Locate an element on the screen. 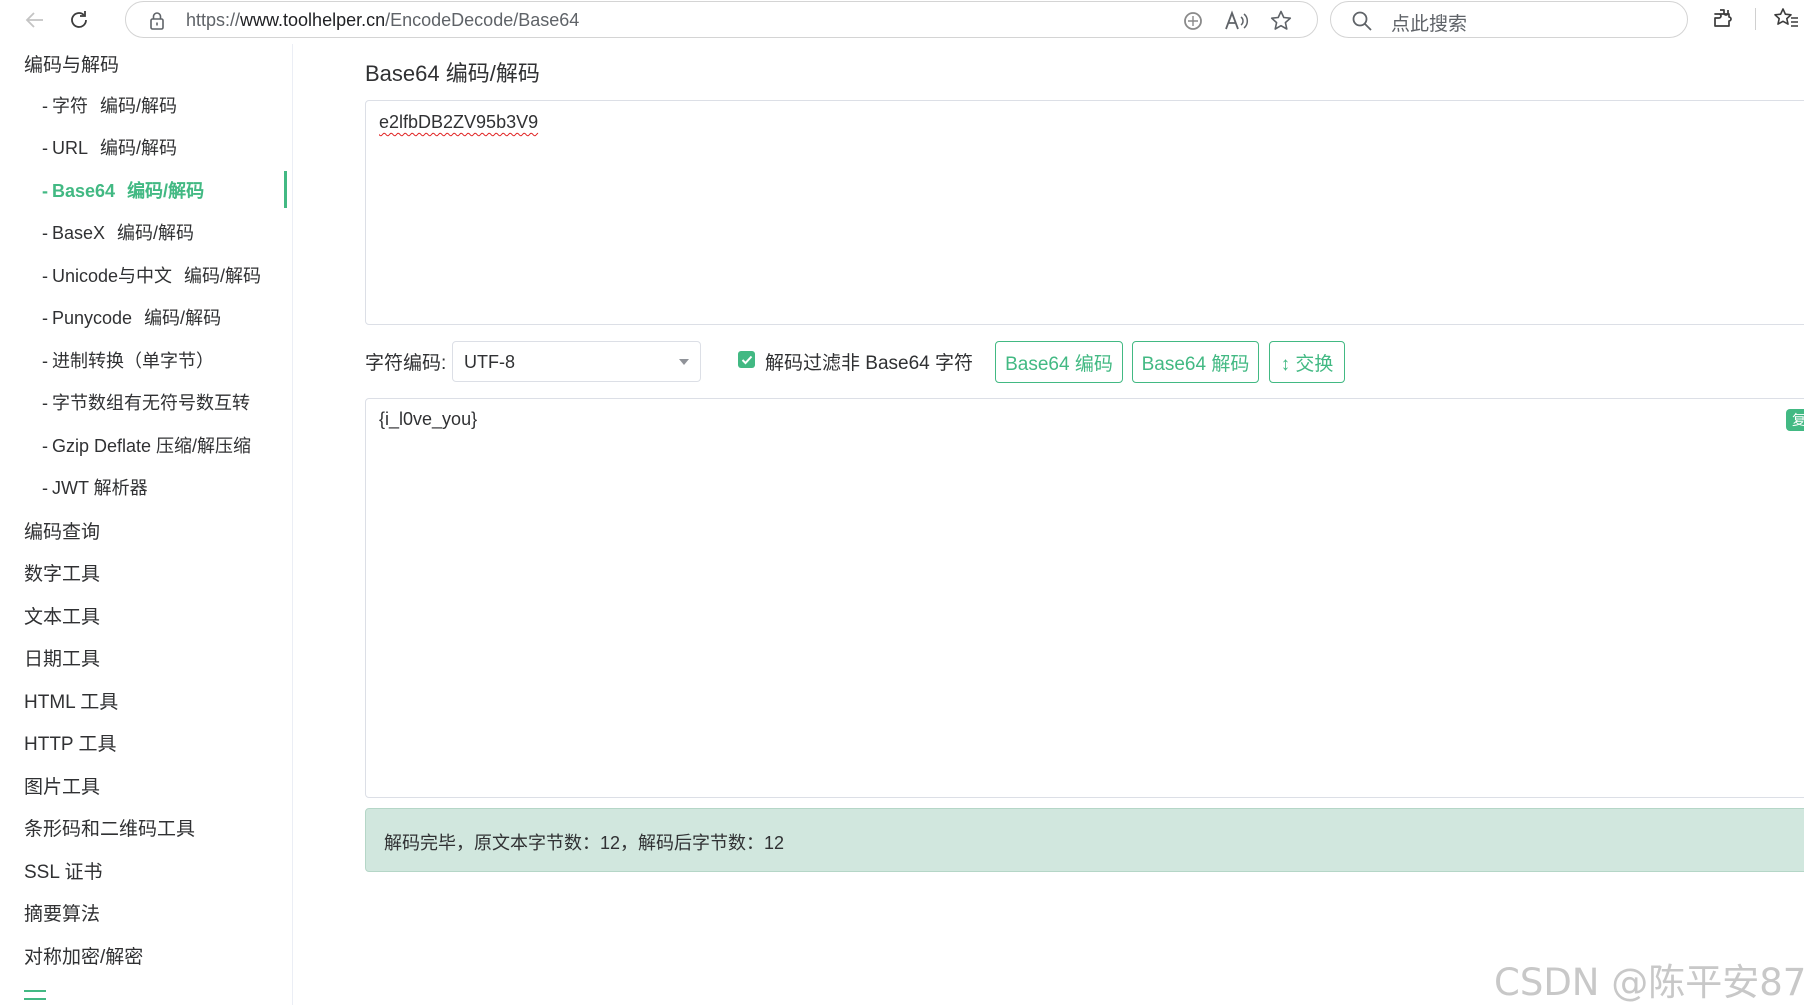  base64-decode-button: Base64 解码 is located at coordinates (1195, 362).